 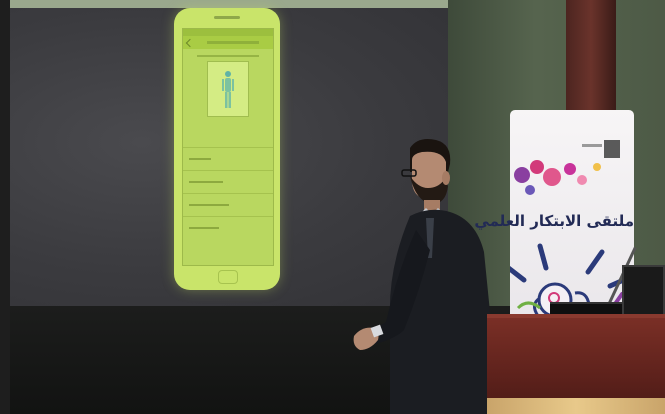 I want to click on left-edge, so click(x=5, y=207).